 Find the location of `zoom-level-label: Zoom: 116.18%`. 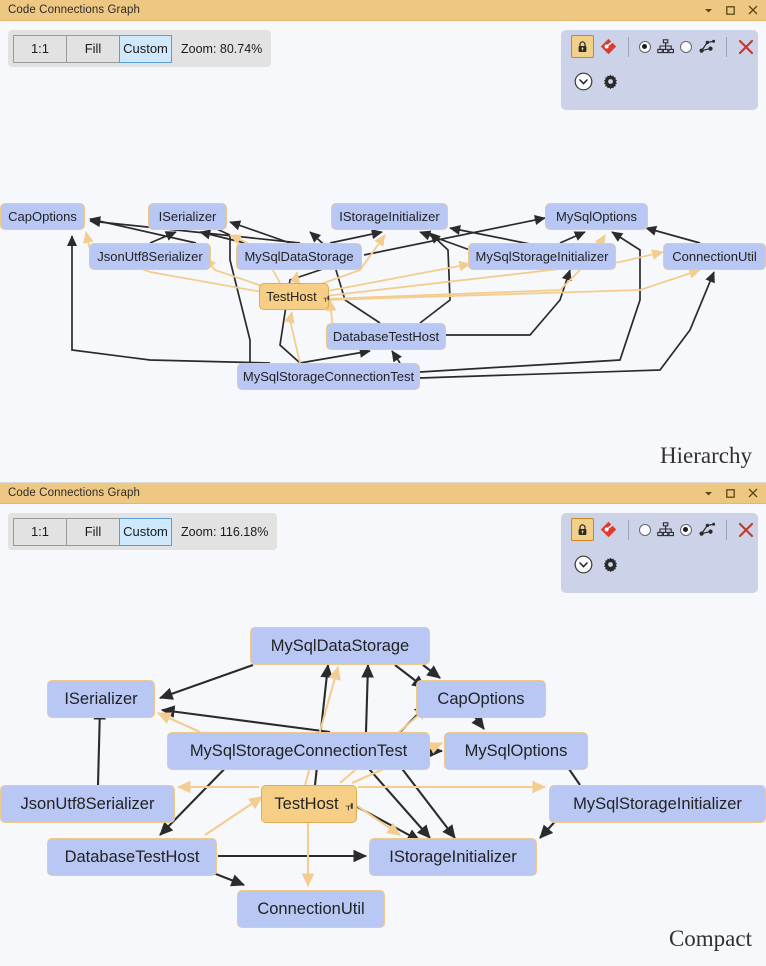

zoom-level-label: Zoom: 116.18% is located at coordinates (225, 531).